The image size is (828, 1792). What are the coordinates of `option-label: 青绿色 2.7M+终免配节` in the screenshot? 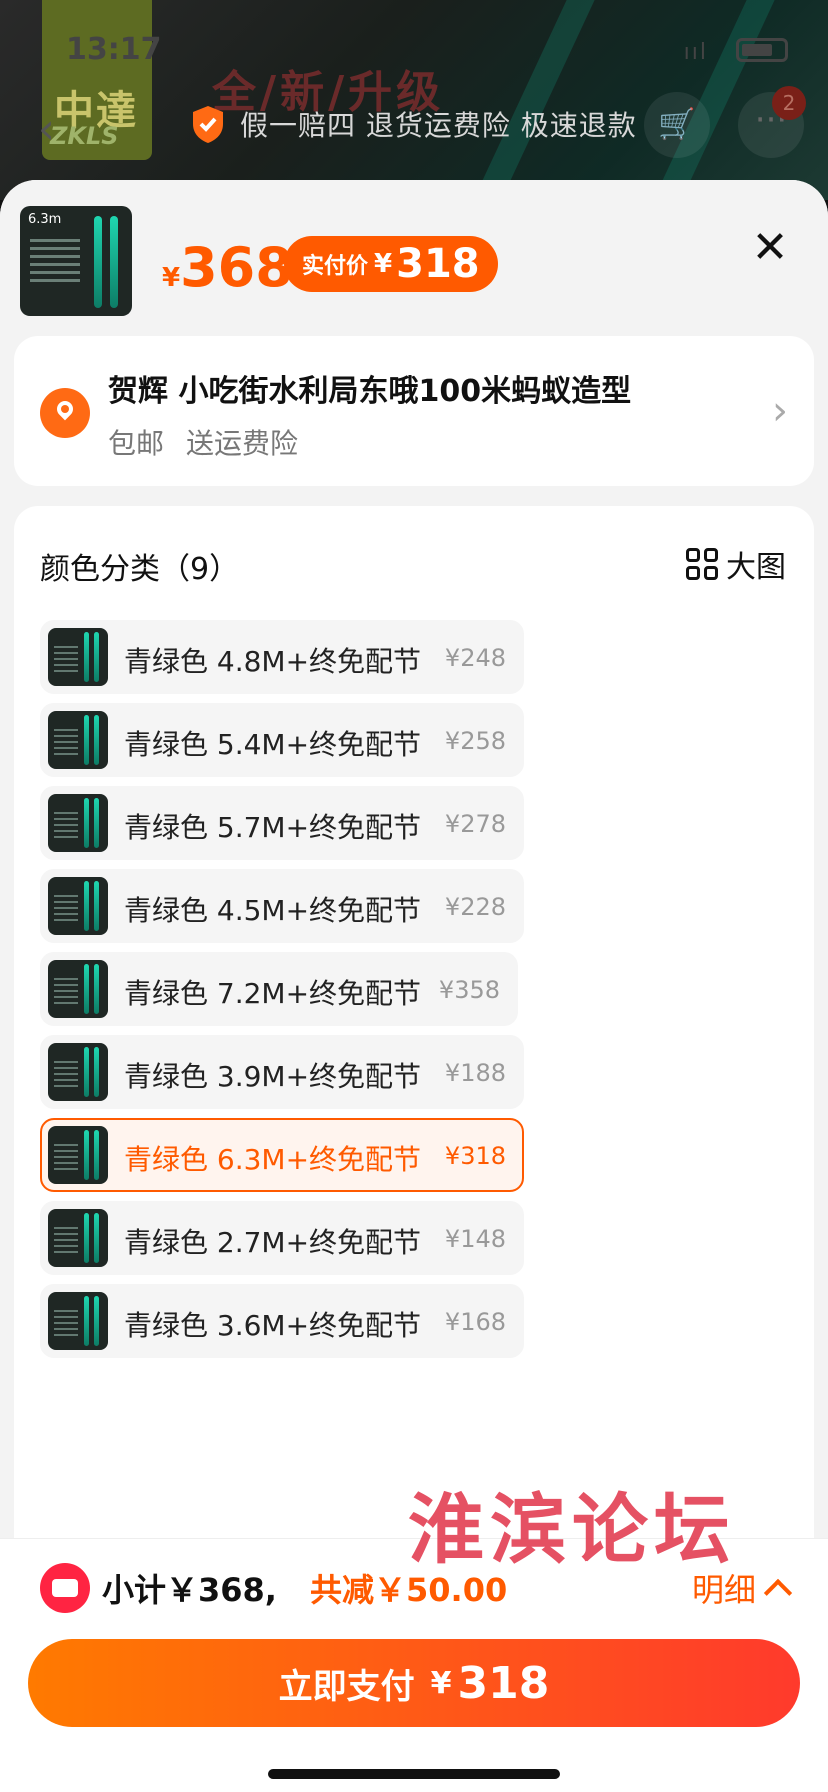 It's located at (273, 1242).